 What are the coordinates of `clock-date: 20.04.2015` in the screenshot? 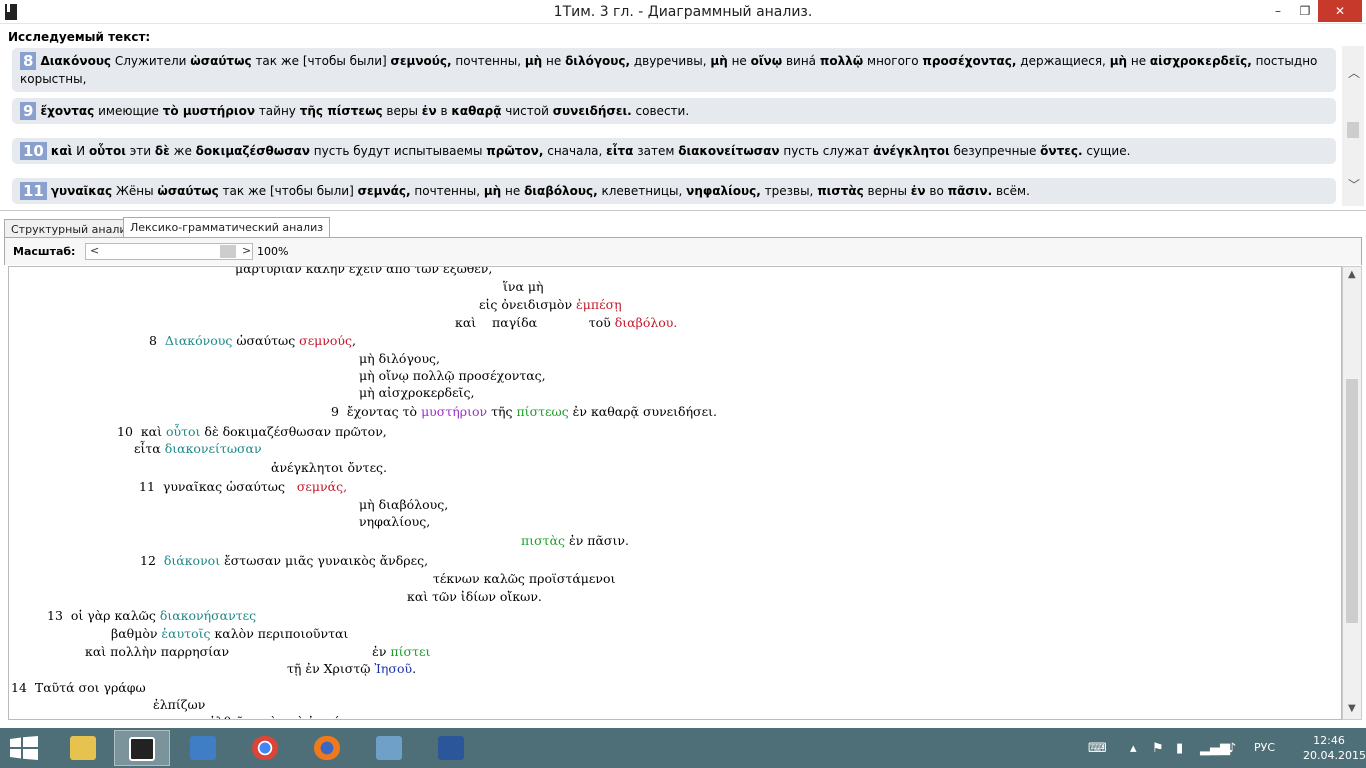 It's located at (1334, 755).